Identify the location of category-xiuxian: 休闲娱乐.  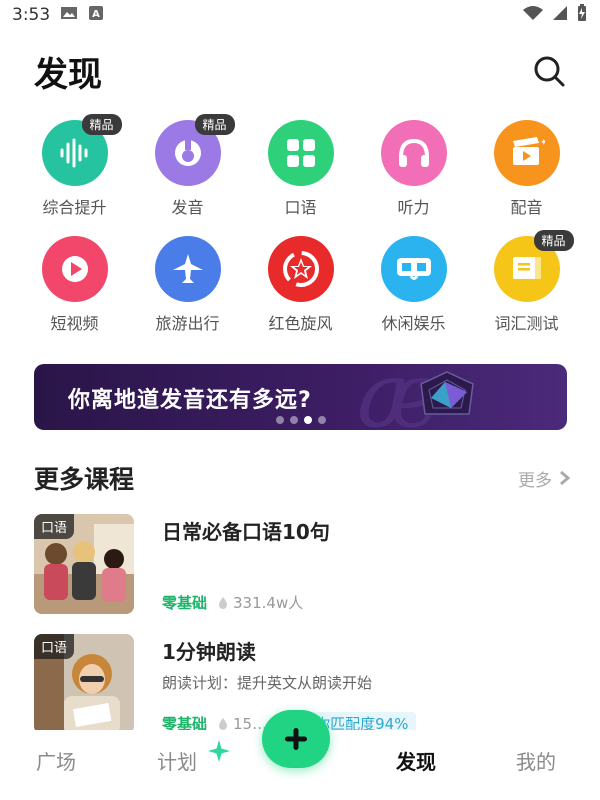
(413, 290).